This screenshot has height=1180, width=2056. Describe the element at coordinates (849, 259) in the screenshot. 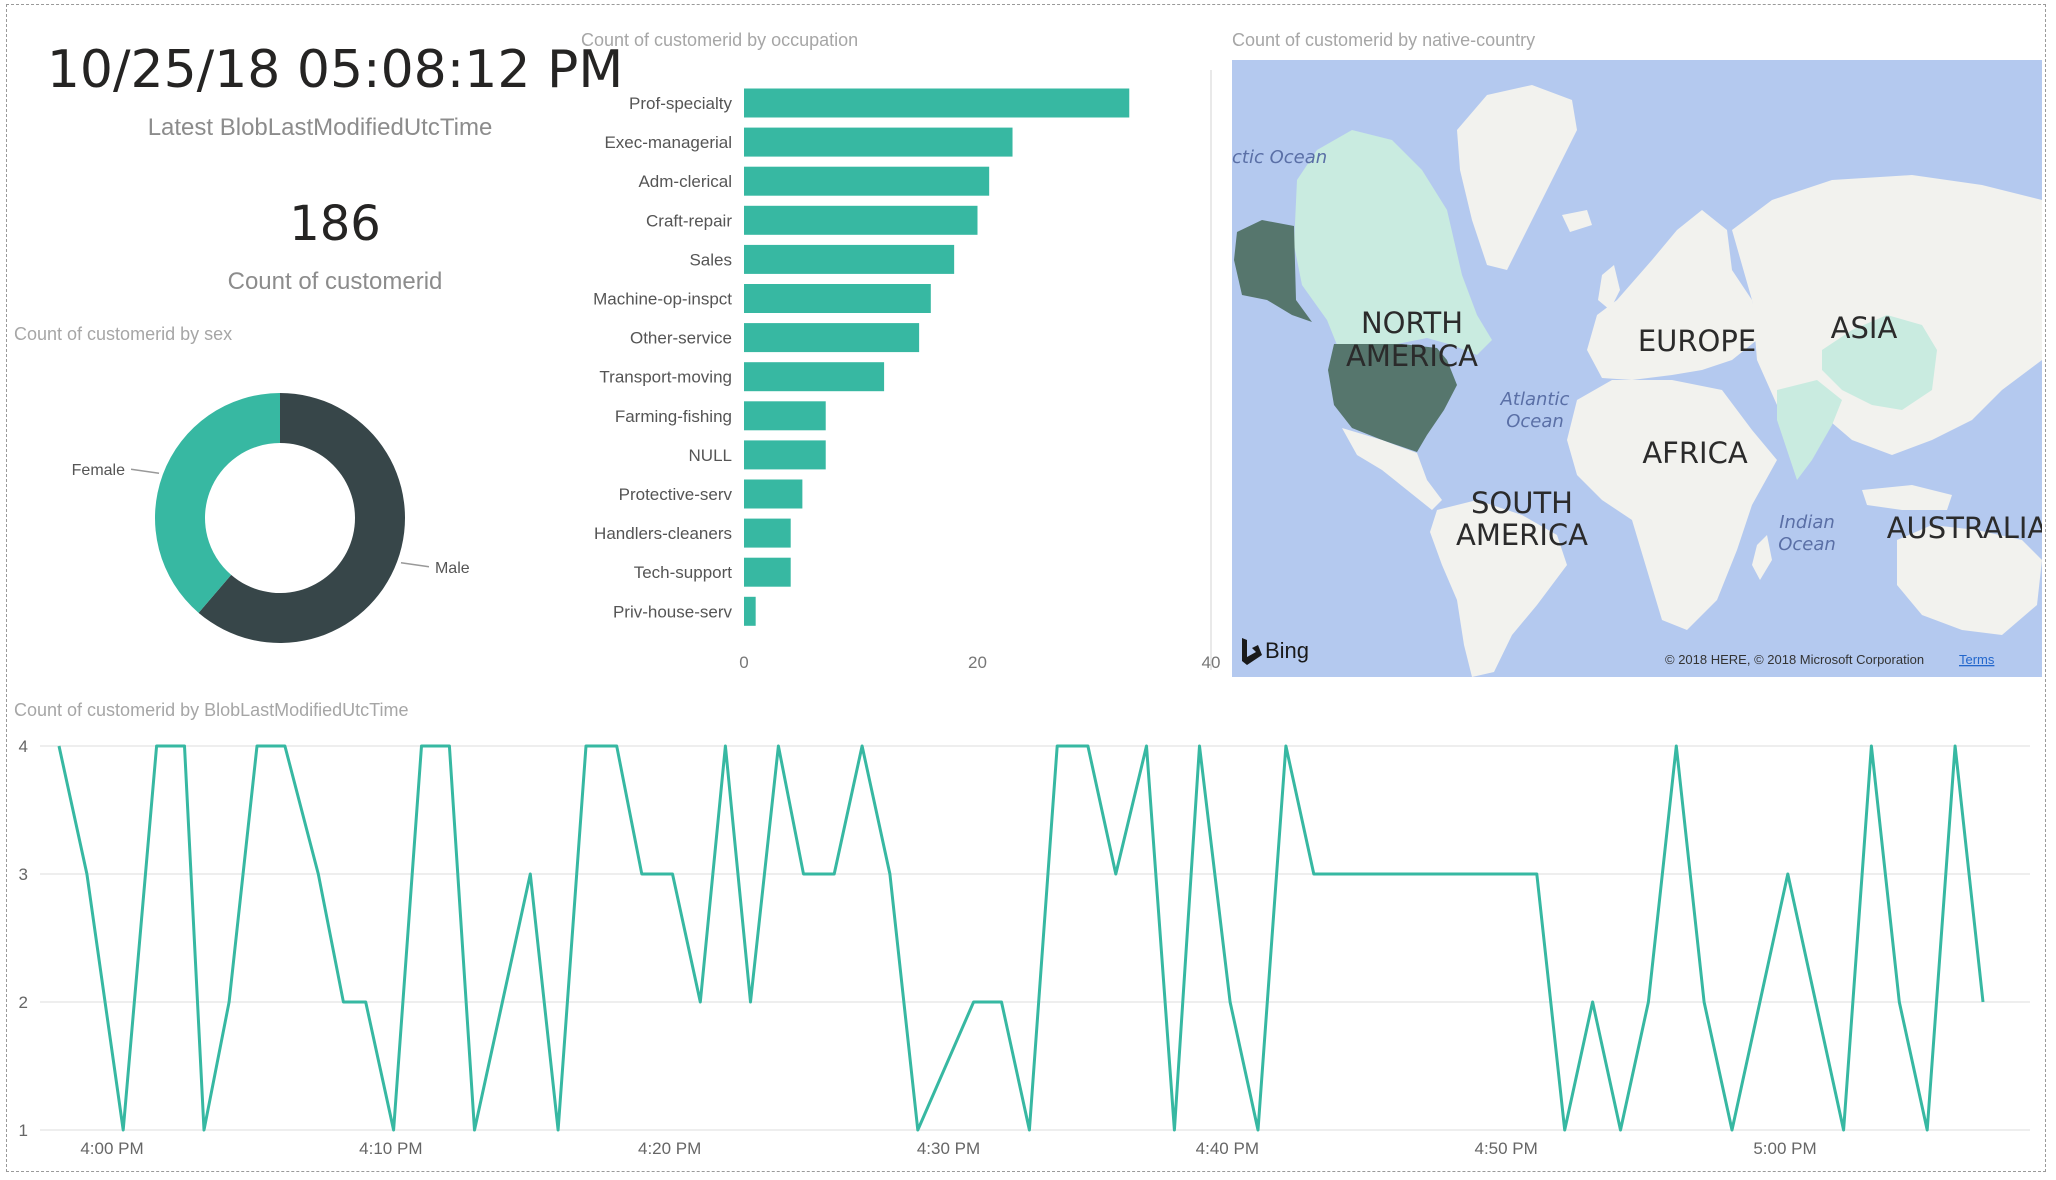

I see `bar-sales` at that location.